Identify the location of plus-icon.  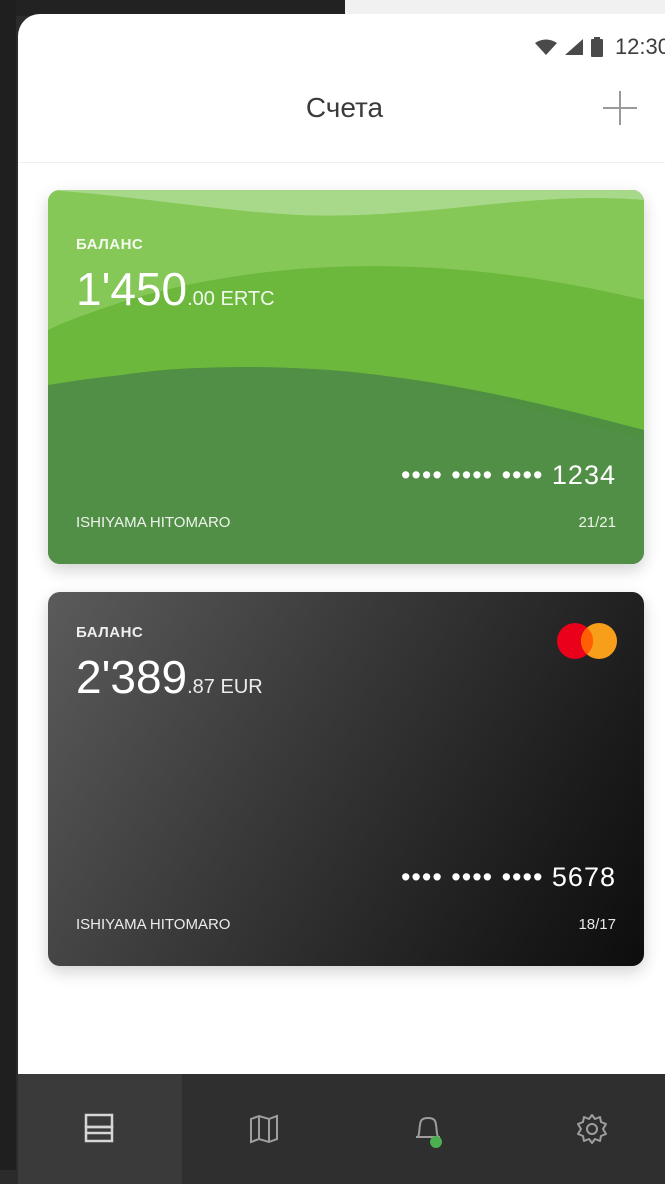
(620, 108).